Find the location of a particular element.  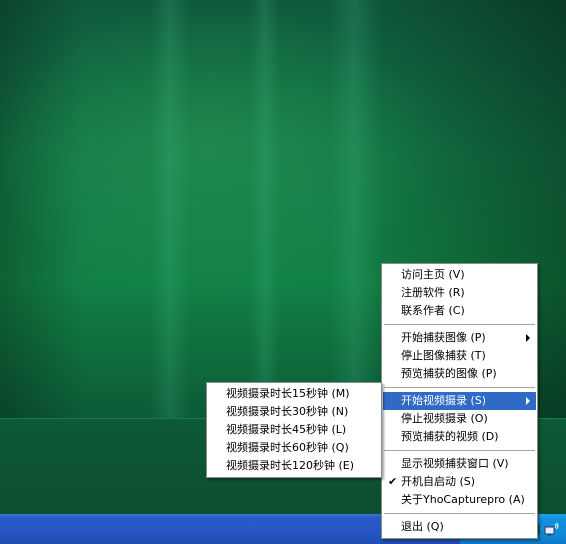

menu-item-label: 开始视频摄录 (S) is located at coordinates (444, 400).